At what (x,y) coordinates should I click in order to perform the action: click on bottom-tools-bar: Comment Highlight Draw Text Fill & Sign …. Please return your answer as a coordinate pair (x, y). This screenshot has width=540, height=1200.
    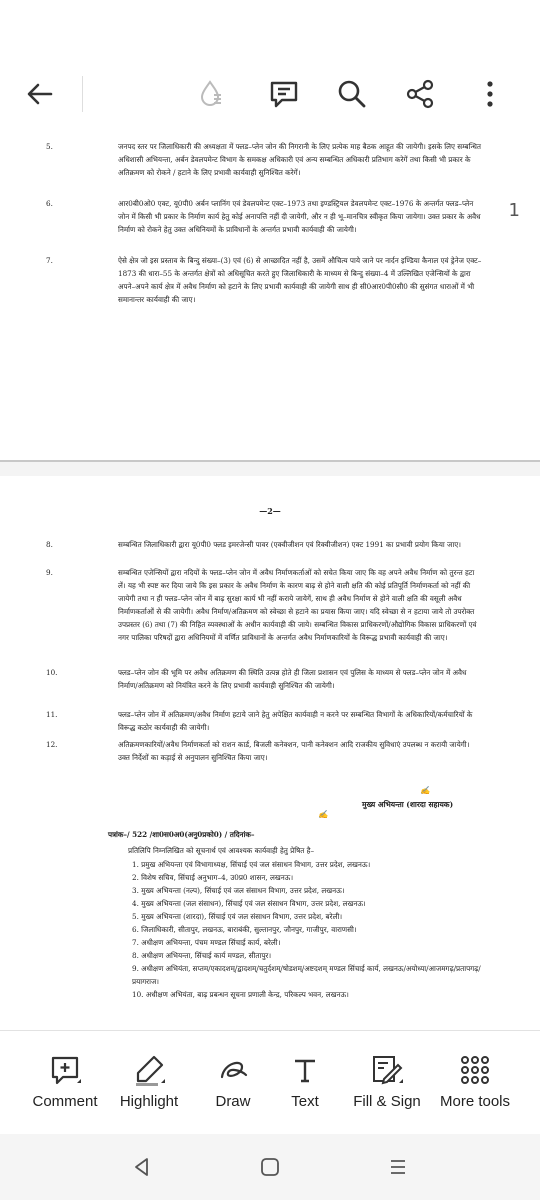
    Looking at the image, I should click on (270, 1082).